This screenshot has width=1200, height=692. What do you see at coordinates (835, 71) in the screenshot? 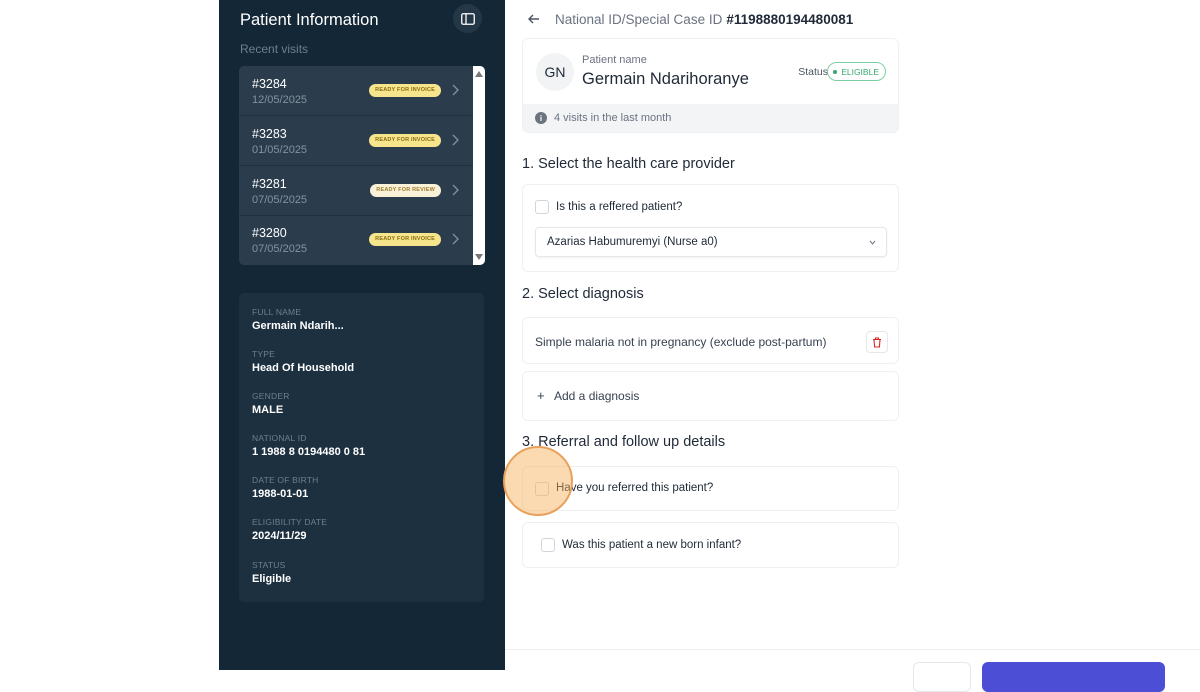
I see `status-dot-icon` at bounding box center [835, 71].